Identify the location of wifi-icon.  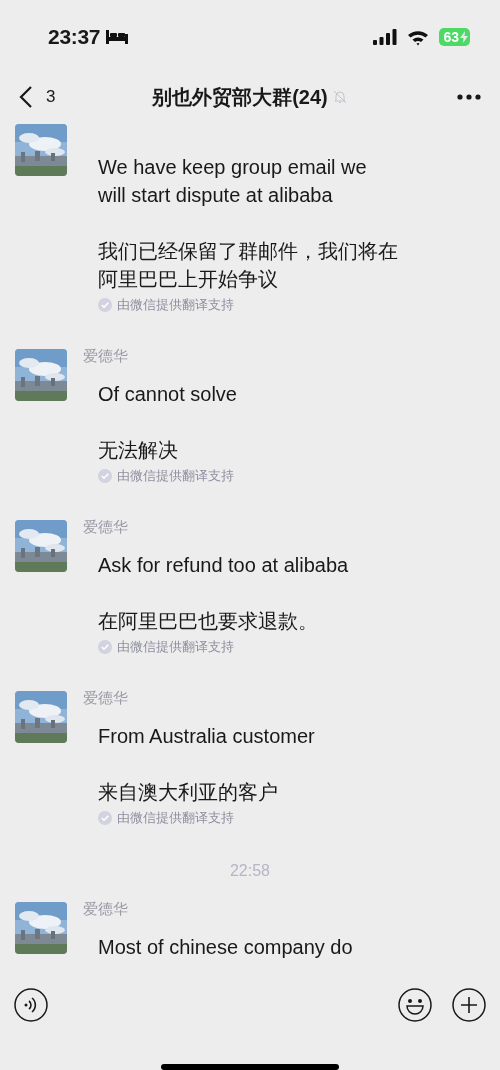
(418, 37).